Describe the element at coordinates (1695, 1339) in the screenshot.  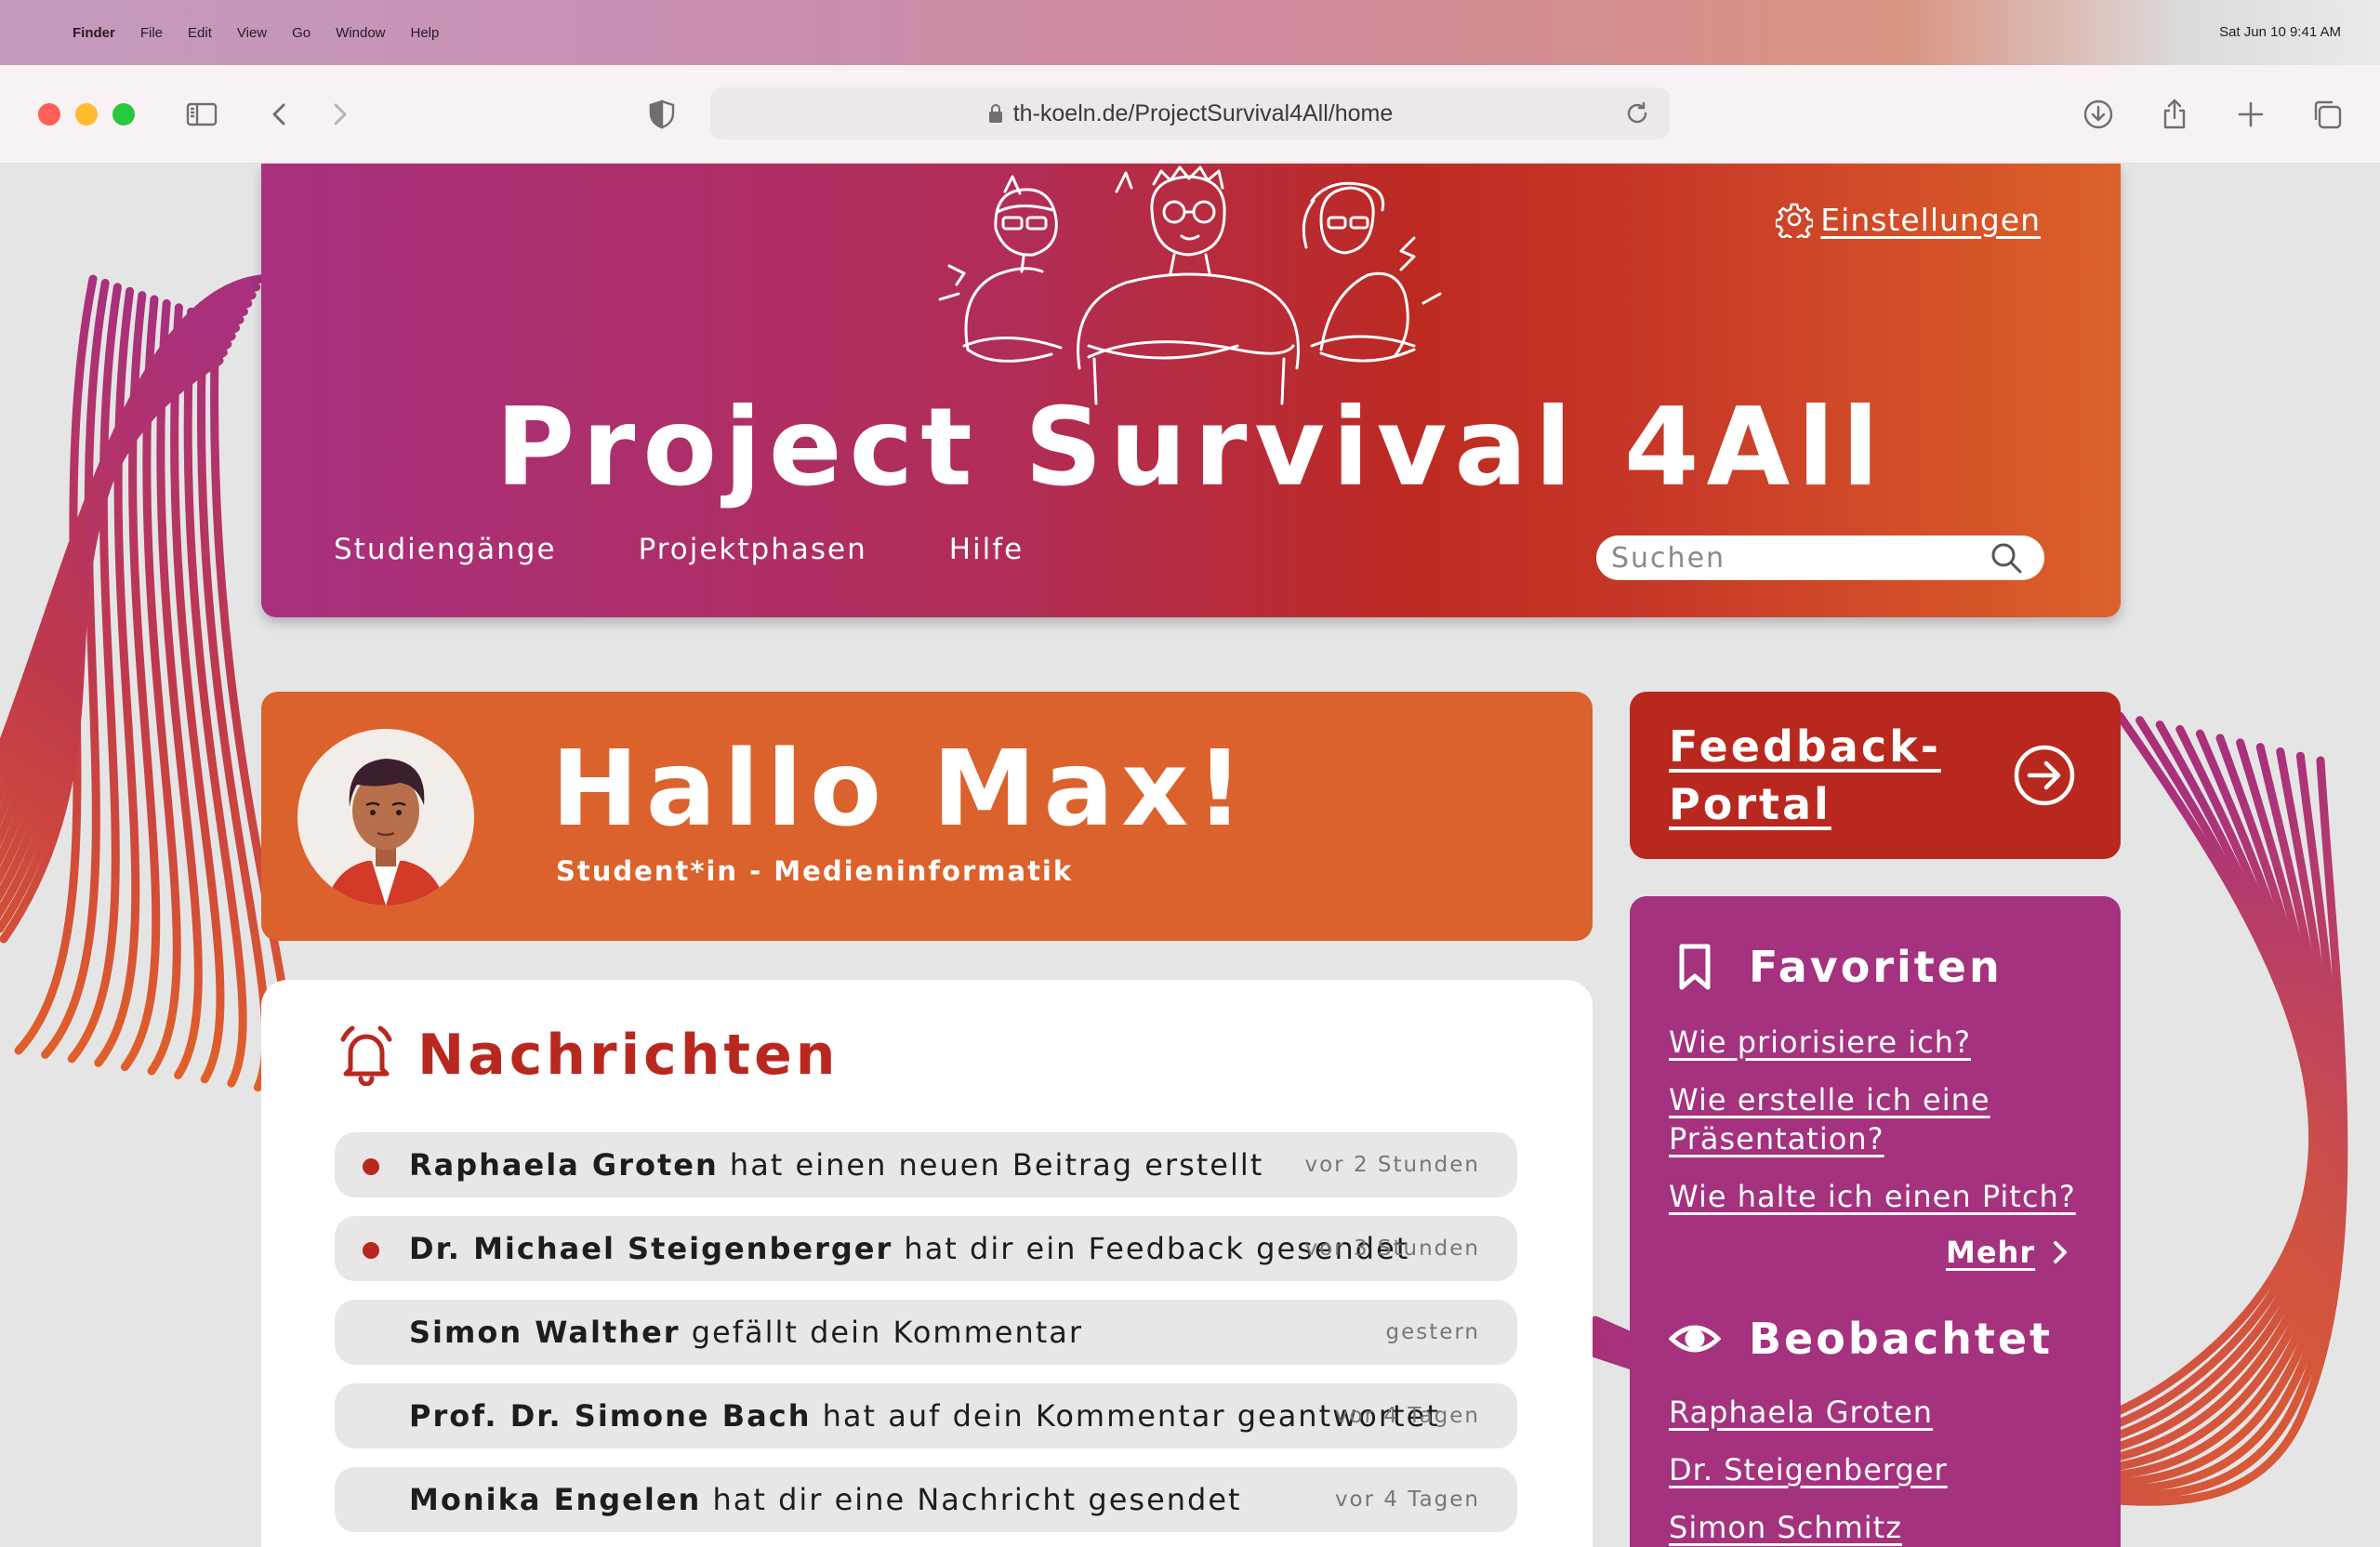
I see `eye-icon` at that location.